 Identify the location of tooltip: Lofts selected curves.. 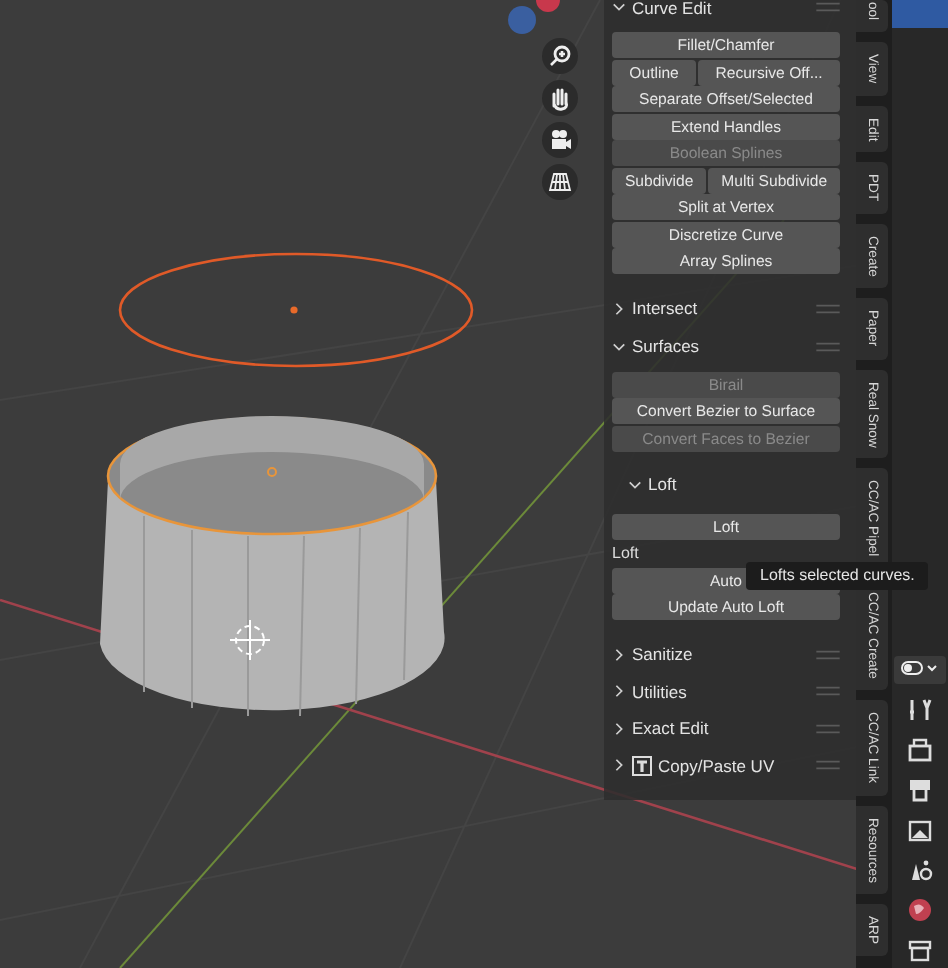
(837, 576).